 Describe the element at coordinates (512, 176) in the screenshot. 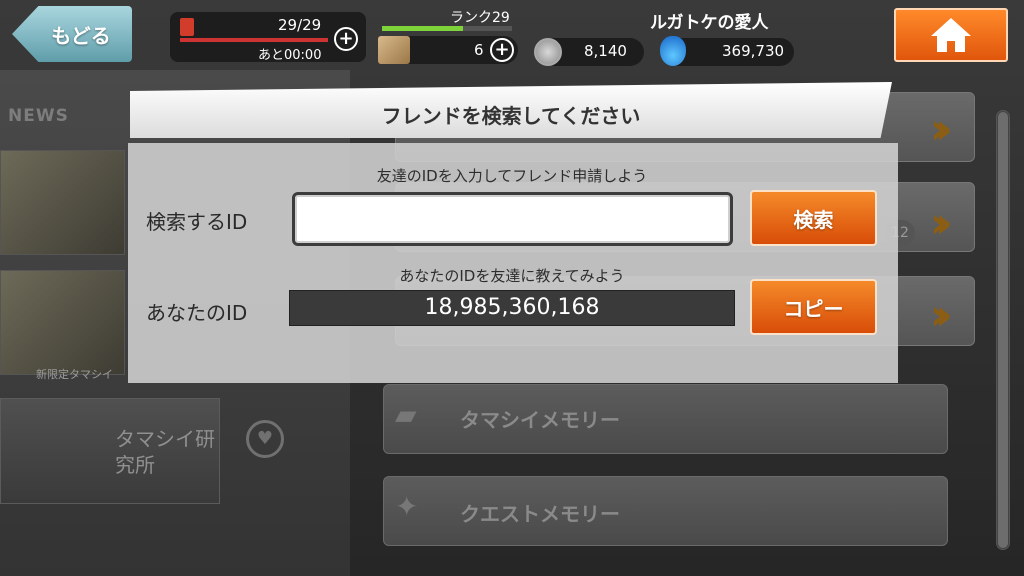

I see `search-hint: 友達のIDを入力してフレンド申請しよう` at that location.